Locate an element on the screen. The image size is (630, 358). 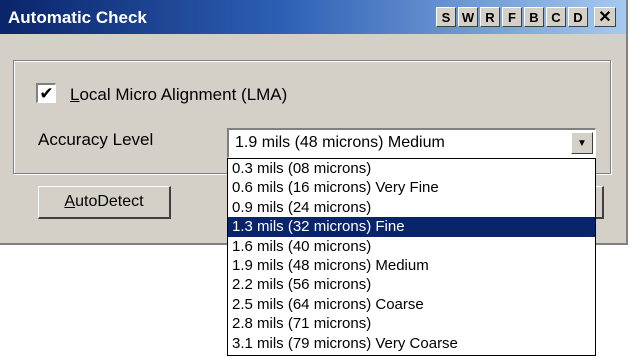
chevron-down-icon: ▼ is located at coordinates (582, 143).